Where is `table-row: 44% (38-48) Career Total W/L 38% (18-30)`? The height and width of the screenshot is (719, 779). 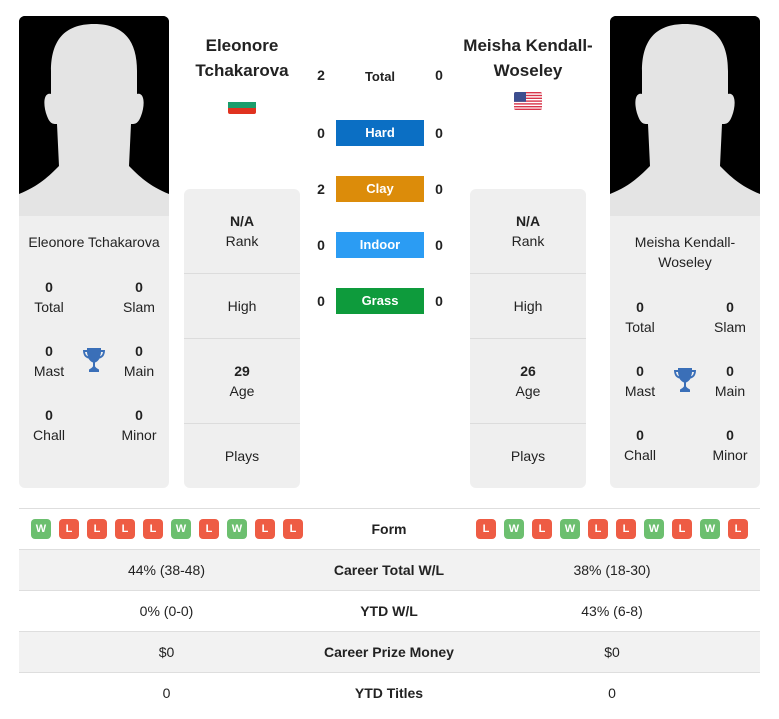
table-row: 44% (38-48) Career Total W/L 38% (18-30) is located at coordinates (389, 569).